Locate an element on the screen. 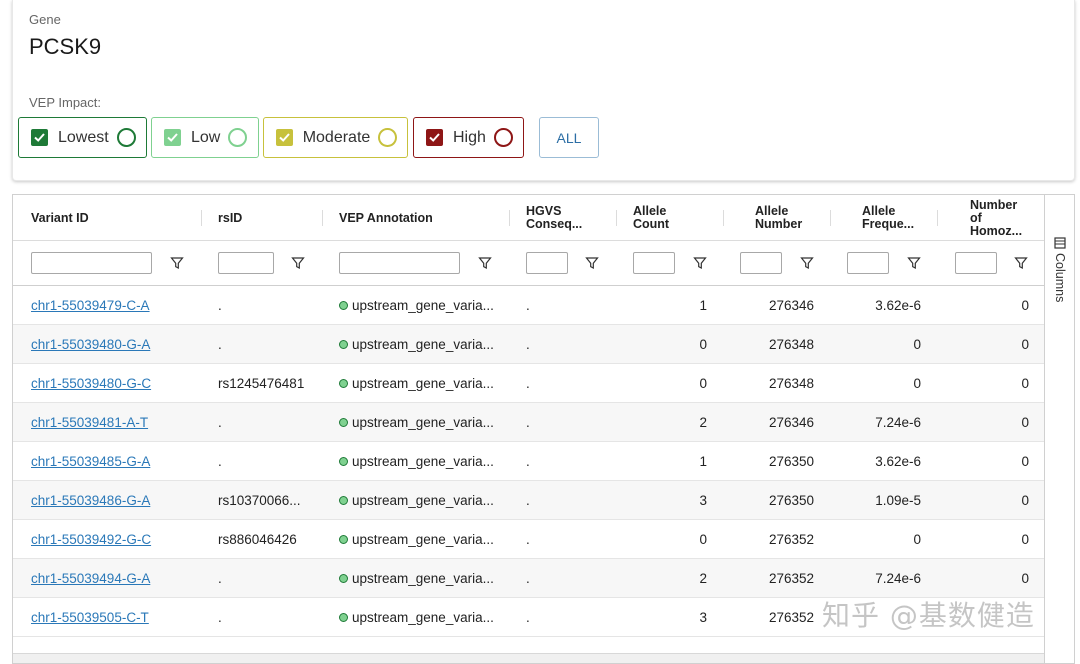 This screenshot has width=1080, height=664. cell-variant-id: chr1-55039481-A-T is located at coordinates (116, 422).